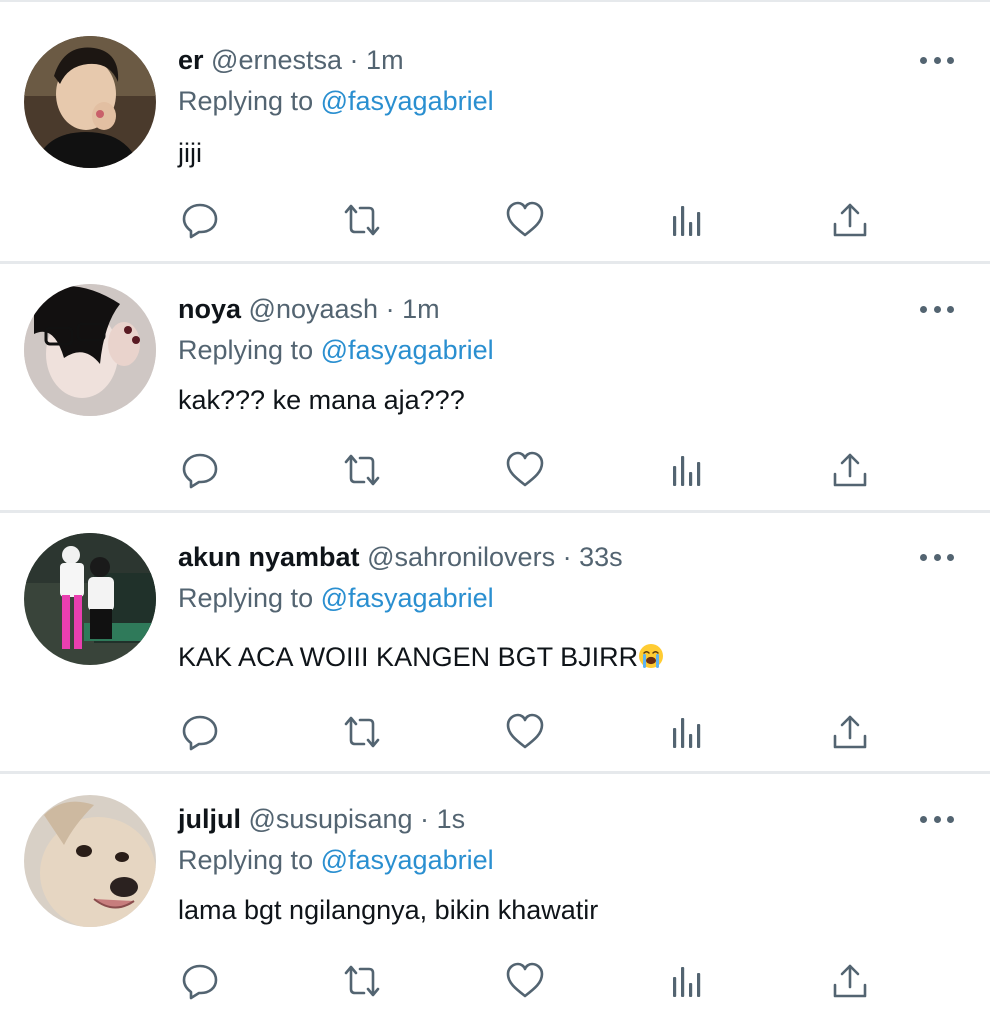 The image size is (990, 1024). Describe the element at coordinates (651, 656) in the screenshot. I see `loudly-crying-face-emoji` at that location.